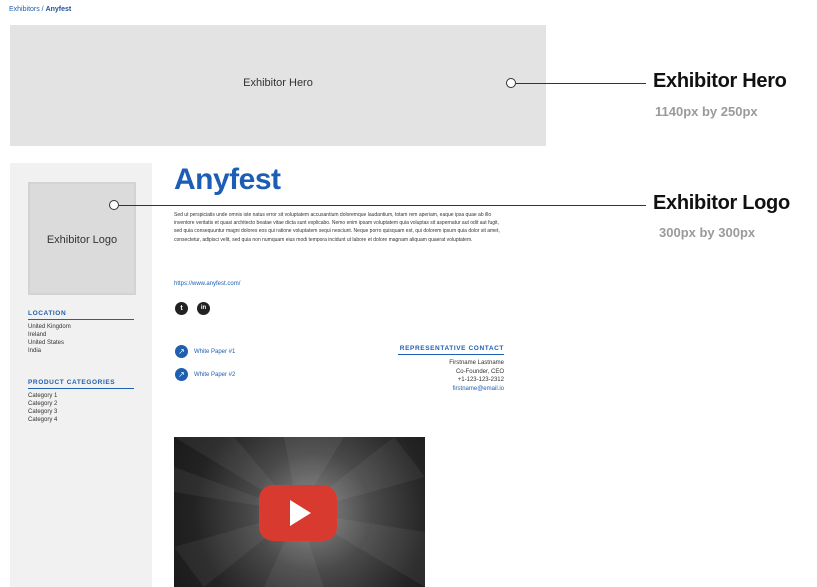 Image resolution: width=817 pixels, height=587 pixels. Describe the element at coordinates (215, 351) in the screenshot. I see `white-paper-label: White Paper #1` at that location.